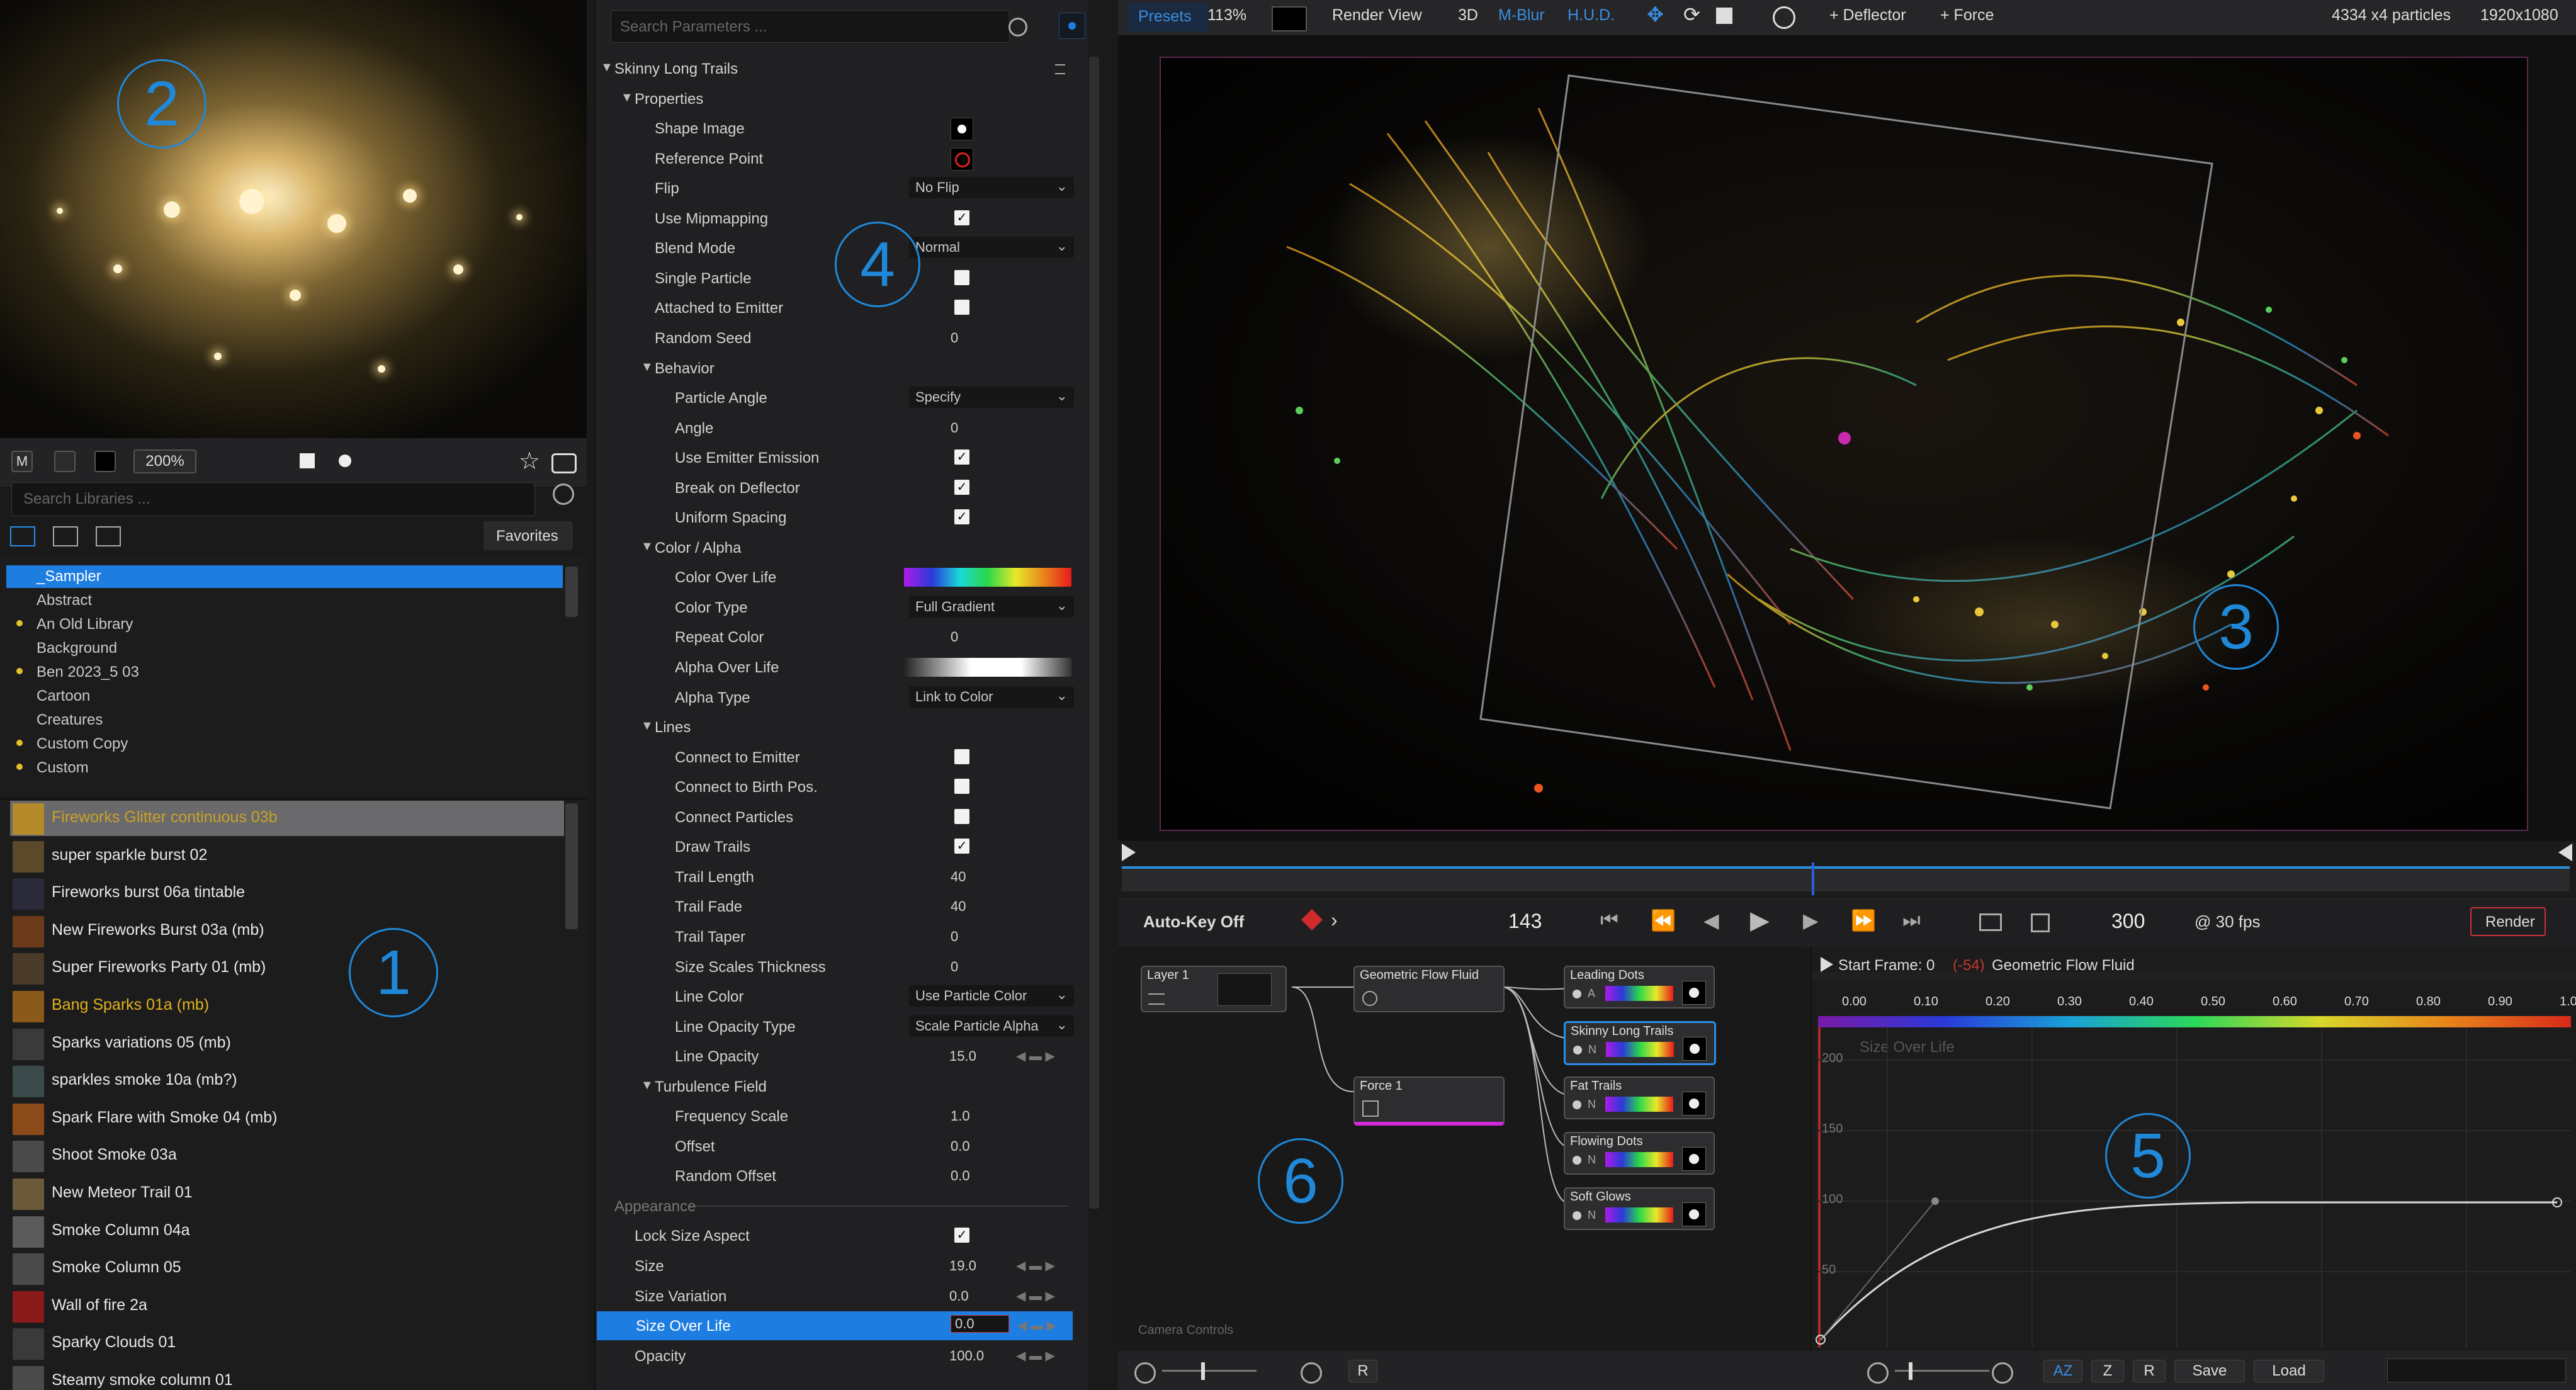  I want to click on zoom-button: Z, so click(2107, 1371).